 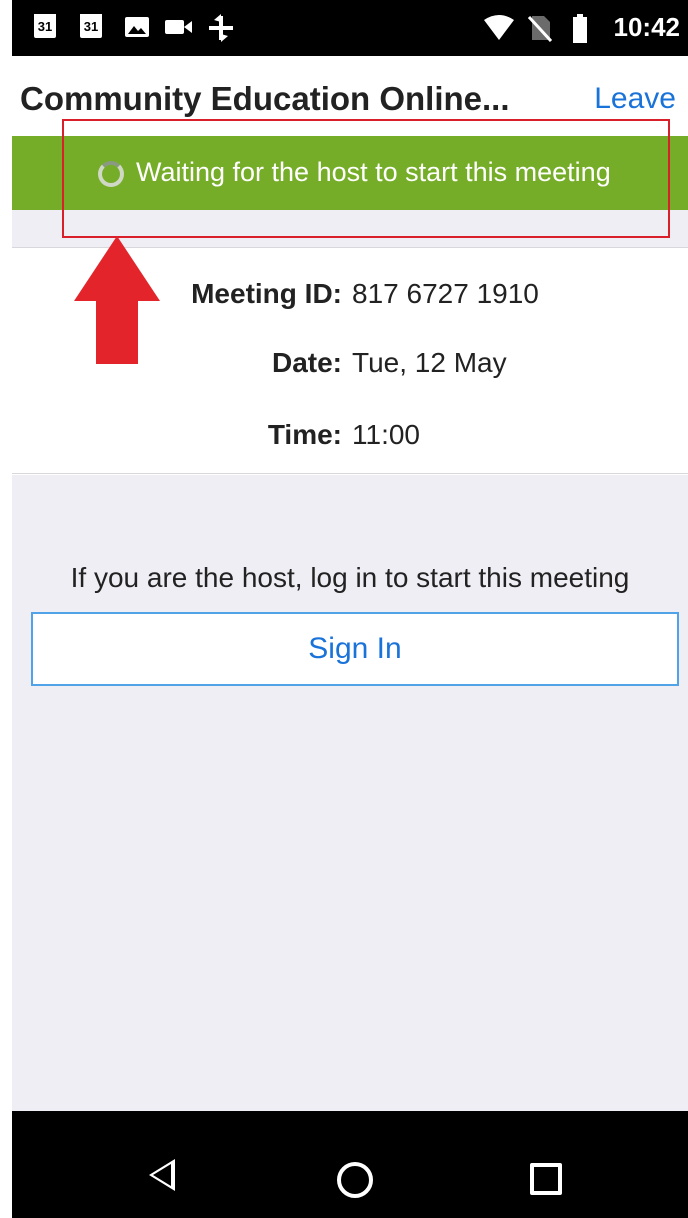 What do you see at coordinates (162, 1175) in the screenshot?
I see `back-icon` at bounding box center [162, 1175].